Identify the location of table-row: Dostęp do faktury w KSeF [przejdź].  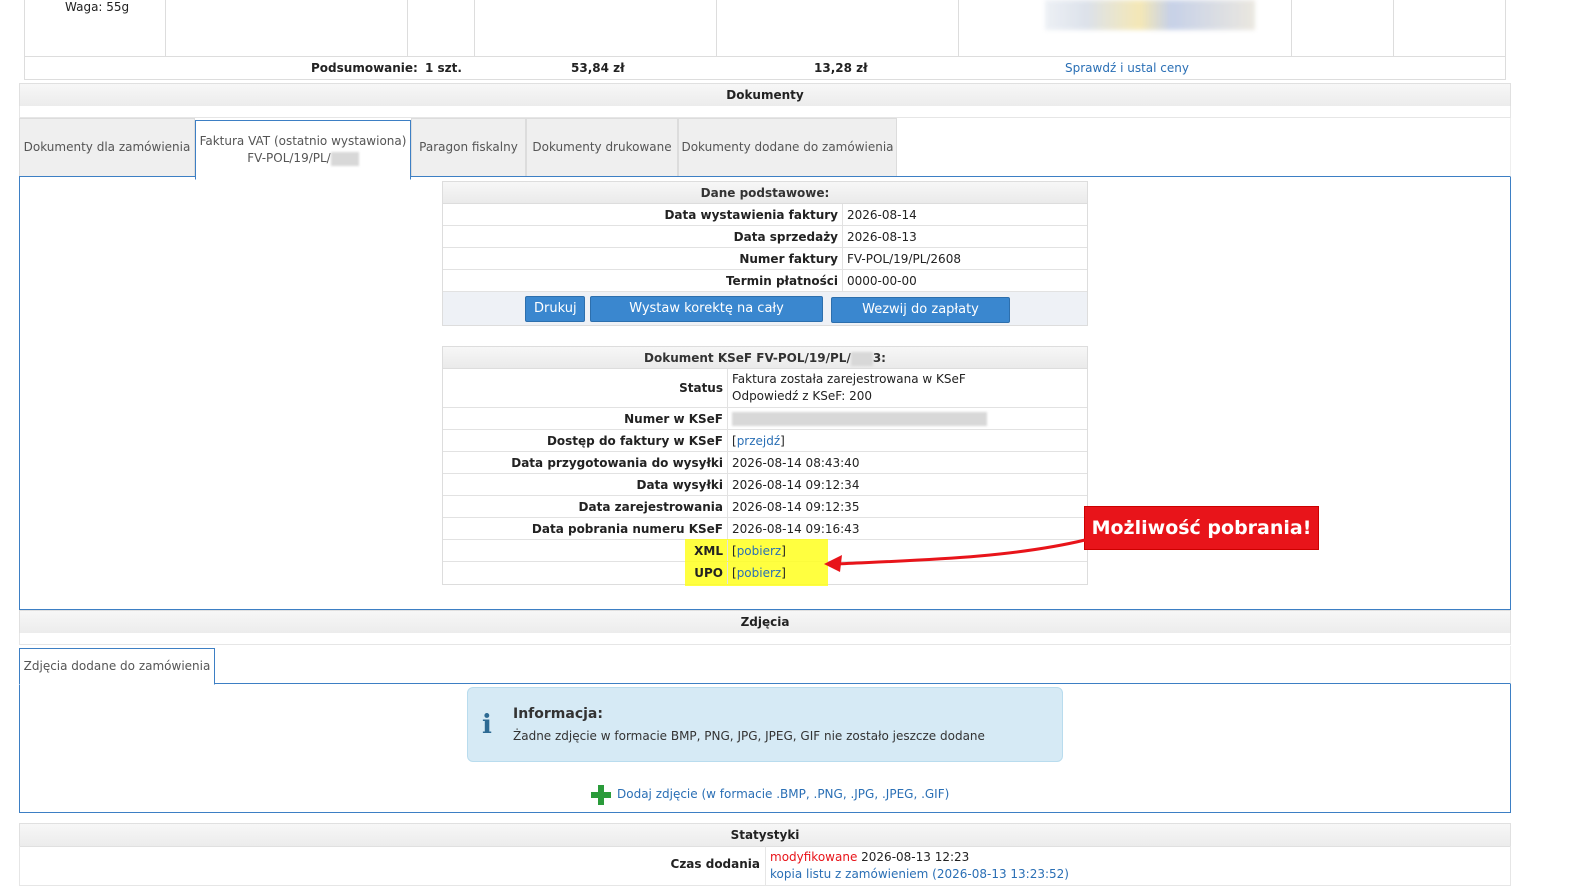
(765, 441).